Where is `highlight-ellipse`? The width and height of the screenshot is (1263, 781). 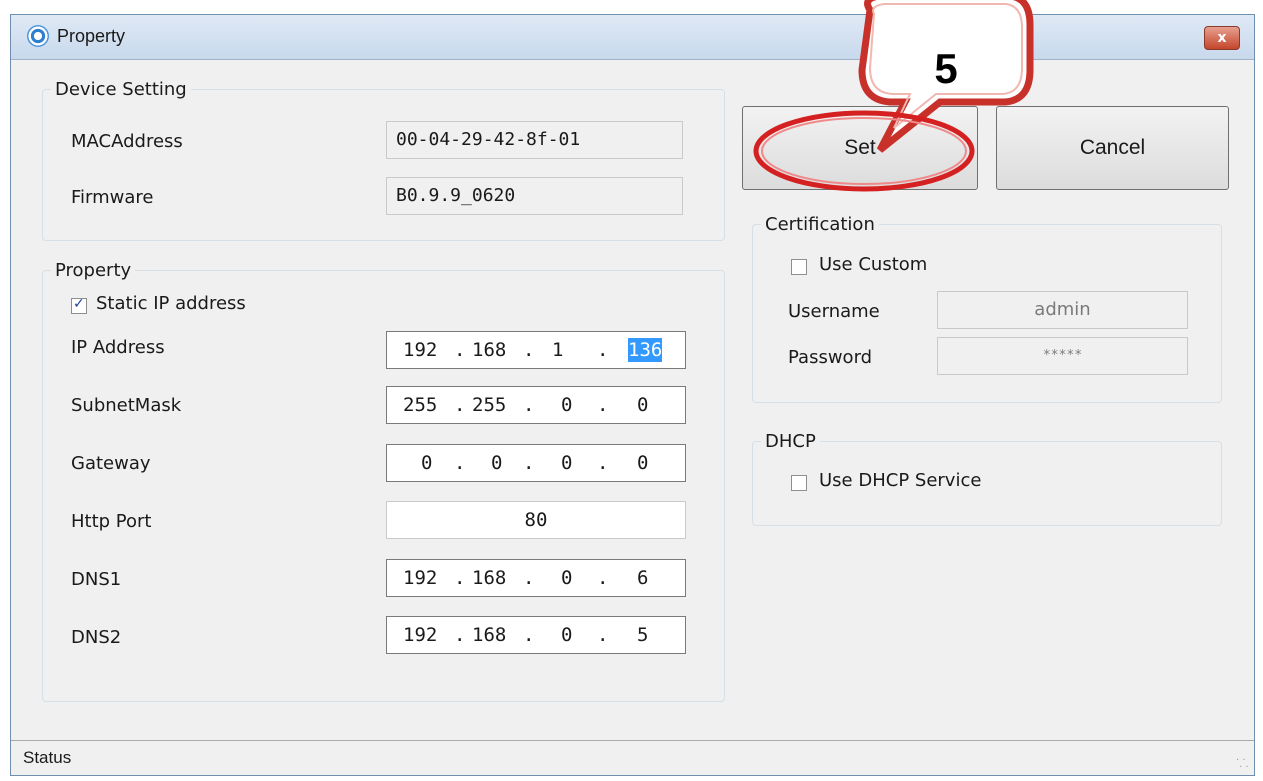 highlight-ellipse is located at coordinates (864, 151).